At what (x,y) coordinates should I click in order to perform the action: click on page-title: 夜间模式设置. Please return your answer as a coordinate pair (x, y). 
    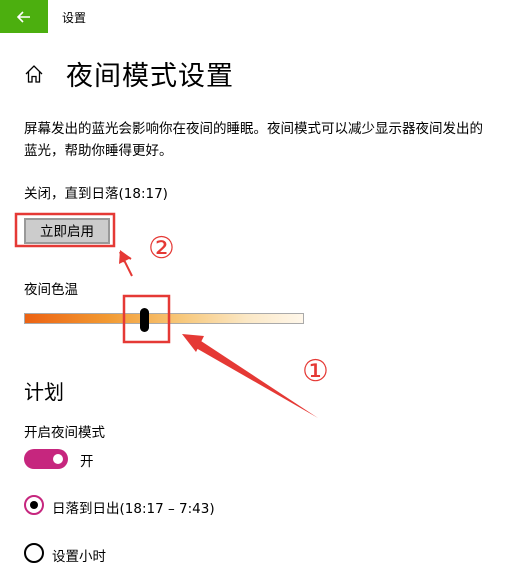
    Looking at the image, I should click on (150, 76).